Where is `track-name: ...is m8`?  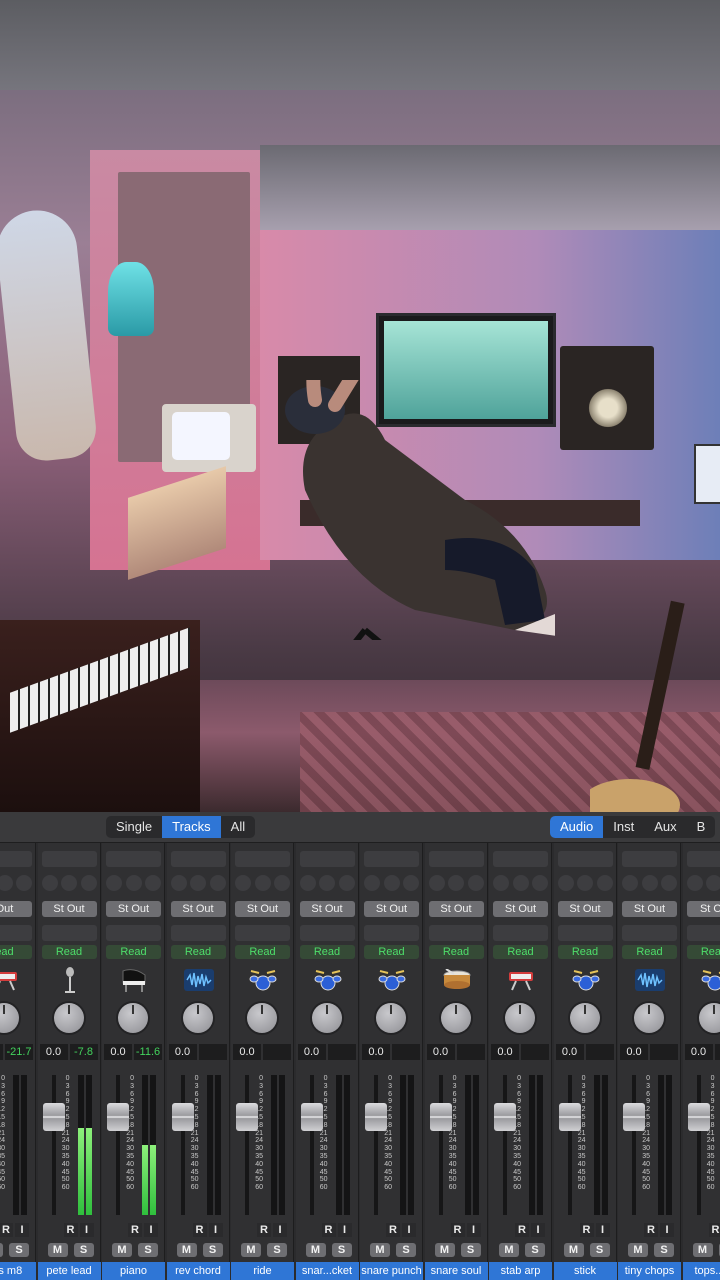 track-name: ...is m8 is located at coordinates (18, 1271).